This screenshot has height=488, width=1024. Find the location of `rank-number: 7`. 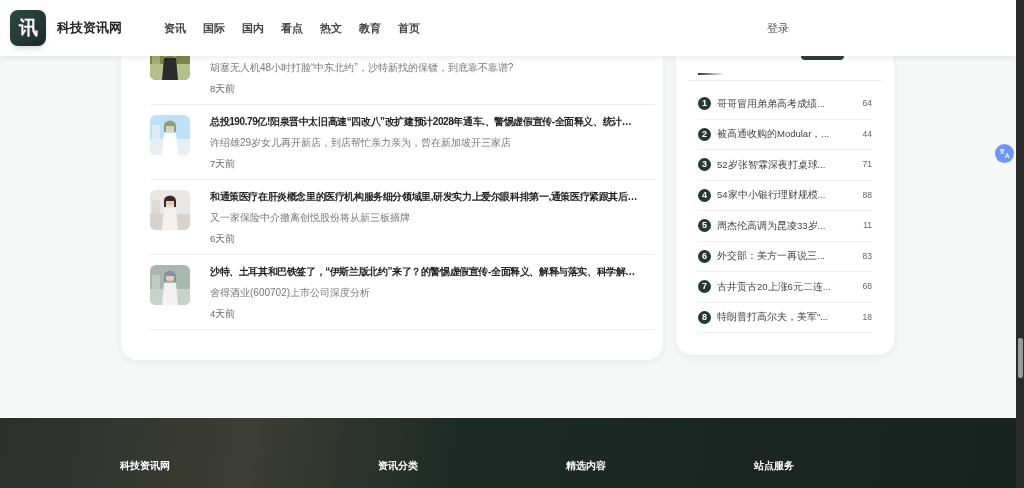

rank-number: 7 is located at coordinates (704, 287).